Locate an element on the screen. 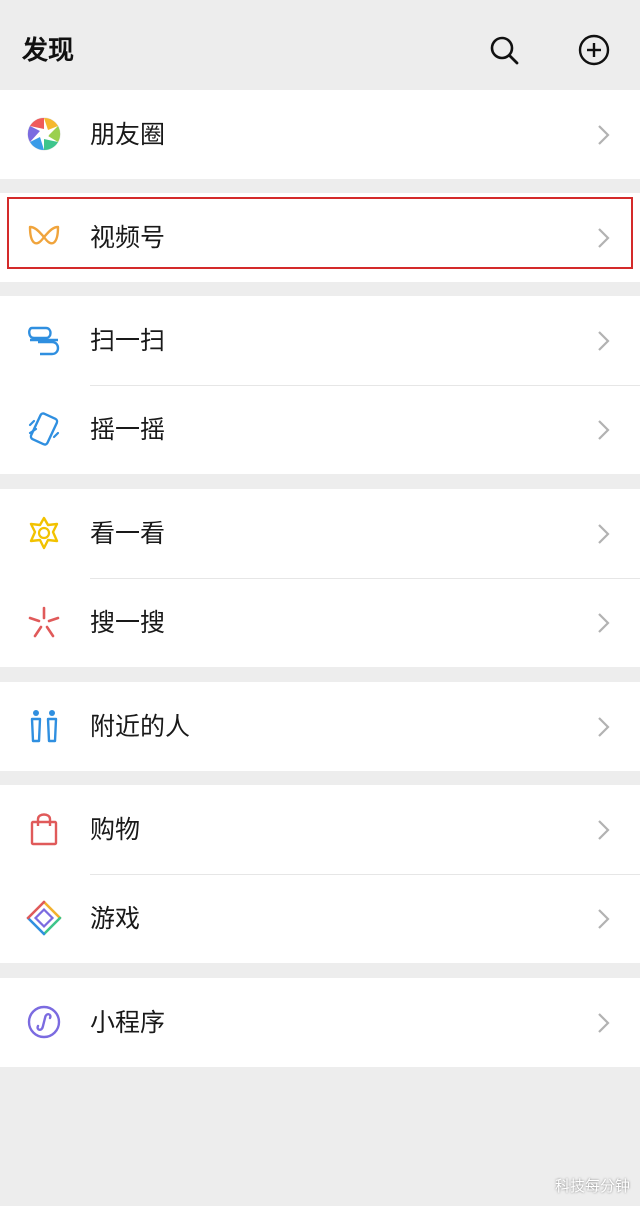 This screenshot has height=1206, width=640. mini-programs-icon is located at coordinates (44, 1022).